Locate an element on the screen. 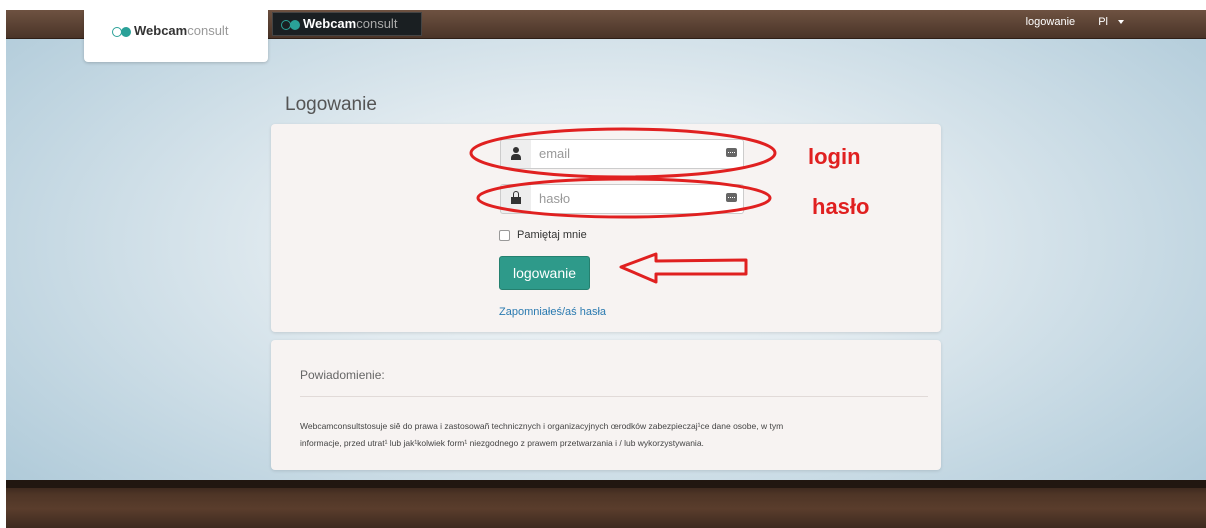 This screenshot has height=528, width=1206. login-highlight-ellipse is located at coordinates (623, 153).